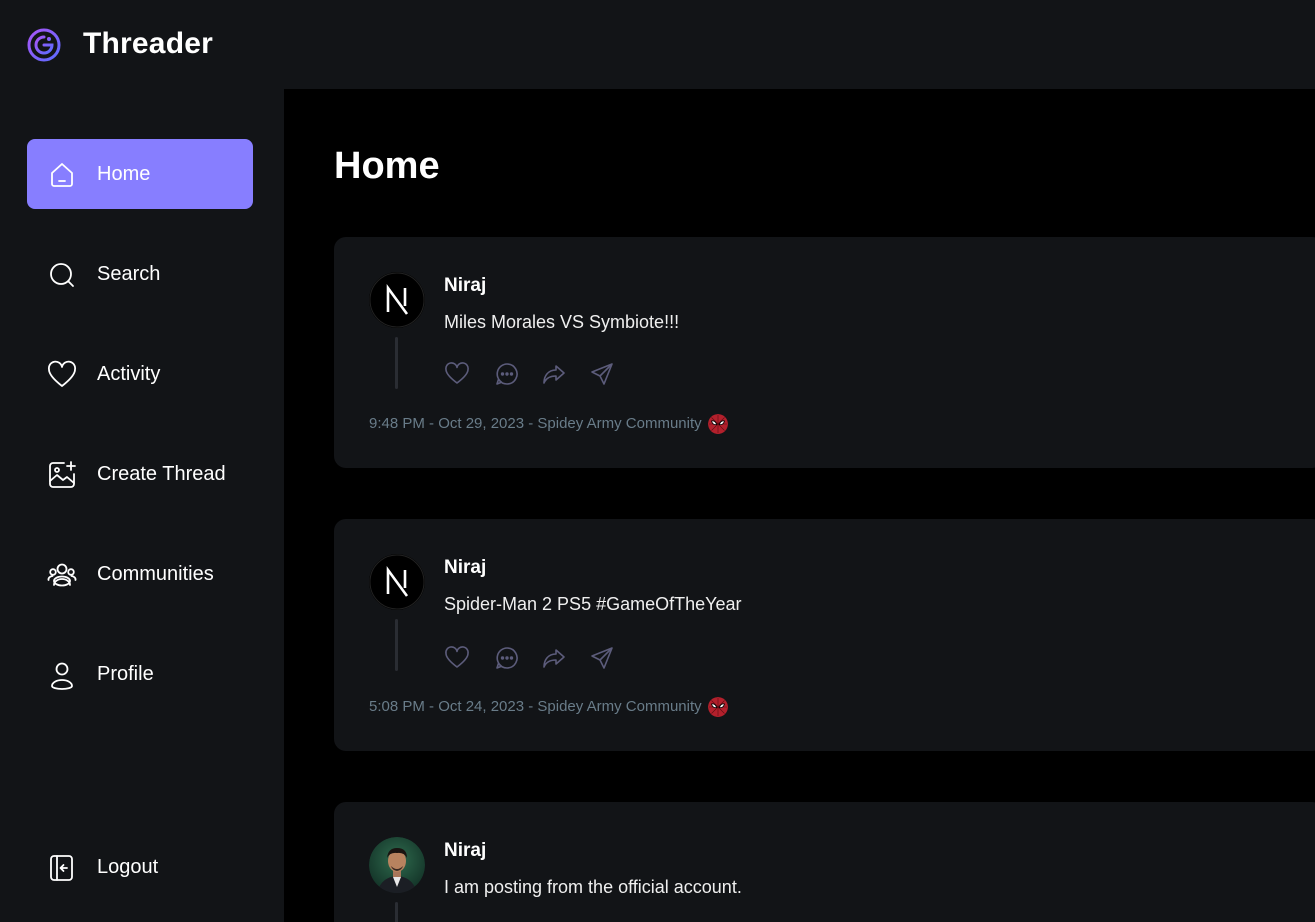 This screenshot has width=1315, height=922. Describe the element at coordinates (62, 474) in the screenshot. I see `image-plus-icon` at that location.